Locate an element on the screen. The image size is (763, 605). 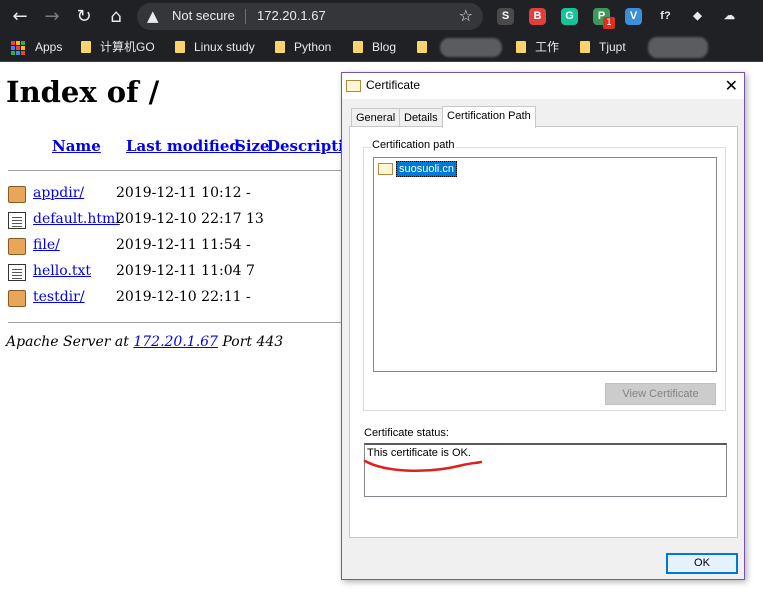
security-status: Not secure is located at coordinates (203, 15).